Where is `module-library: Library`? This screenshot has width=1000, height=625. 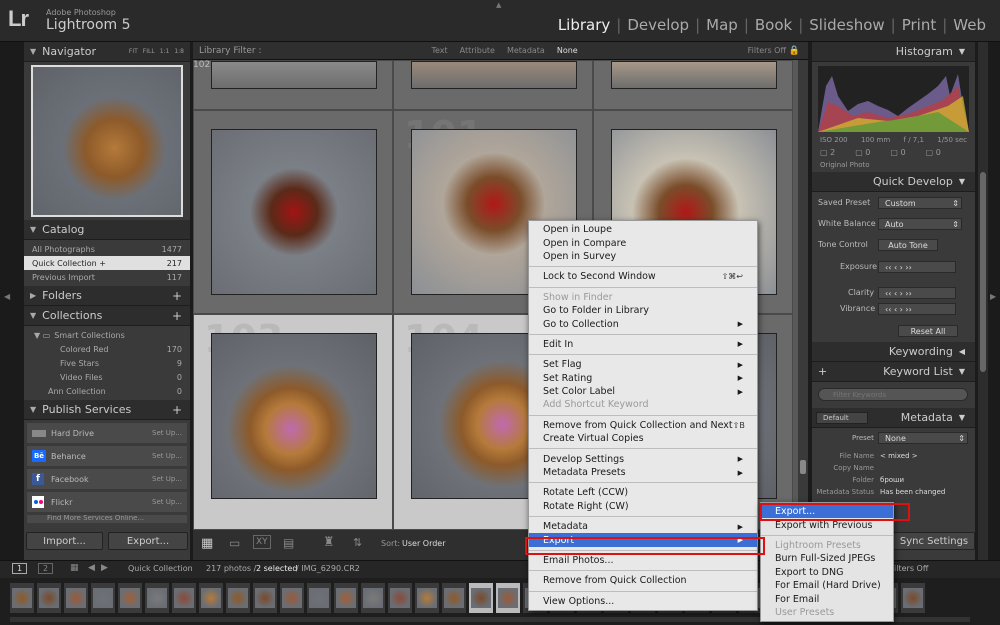 module-library: Library is located at coordinates (584, 25).